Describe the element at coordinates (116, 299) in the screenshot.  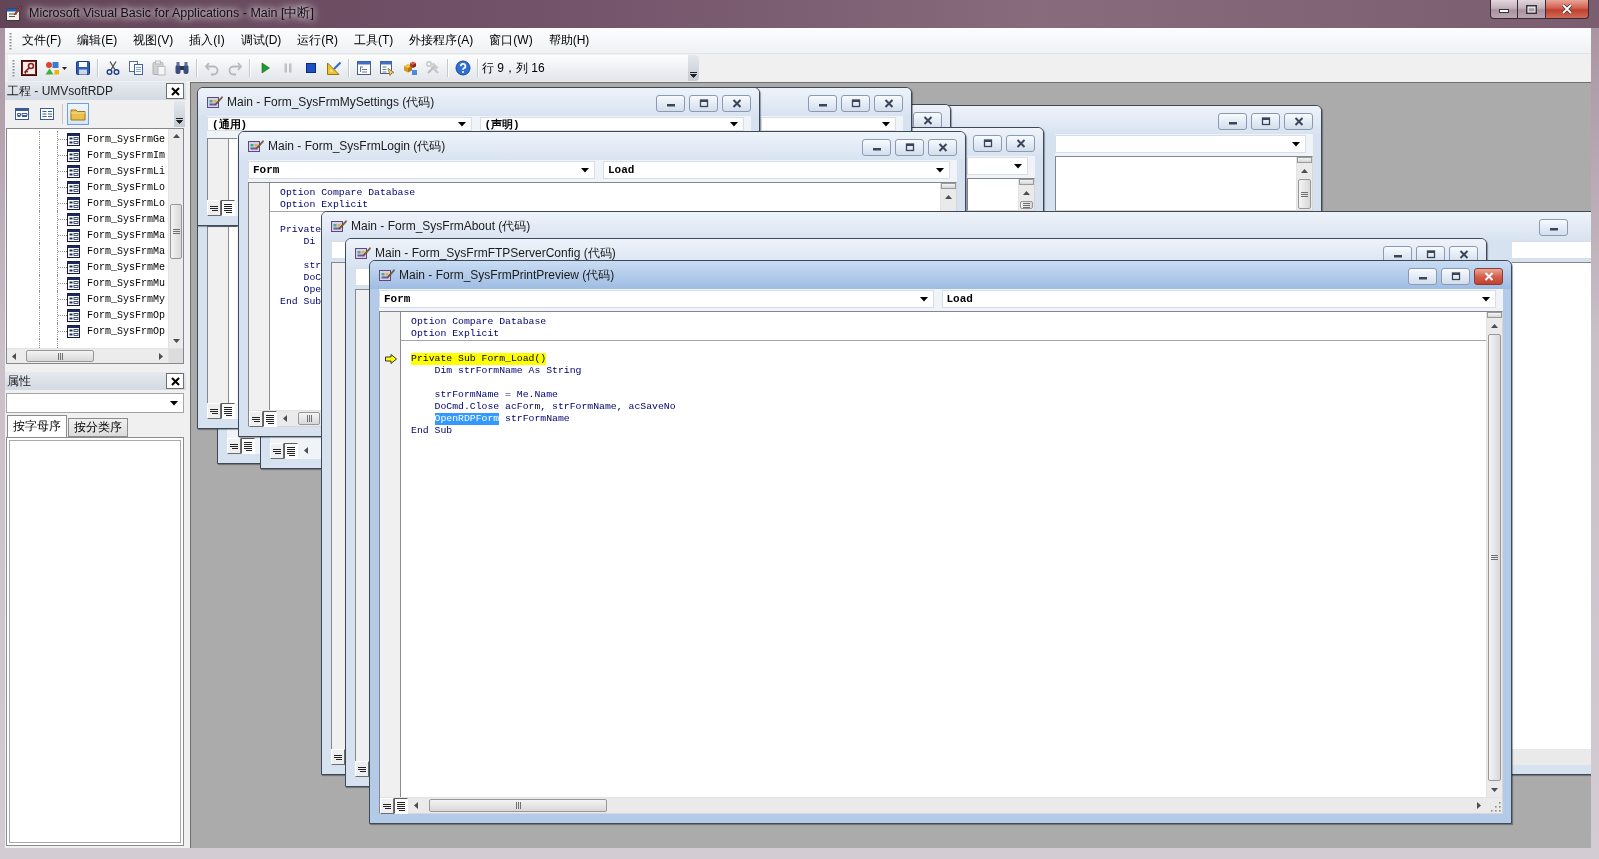
I see `tree-item: Form_SysFrmMy` at that location.